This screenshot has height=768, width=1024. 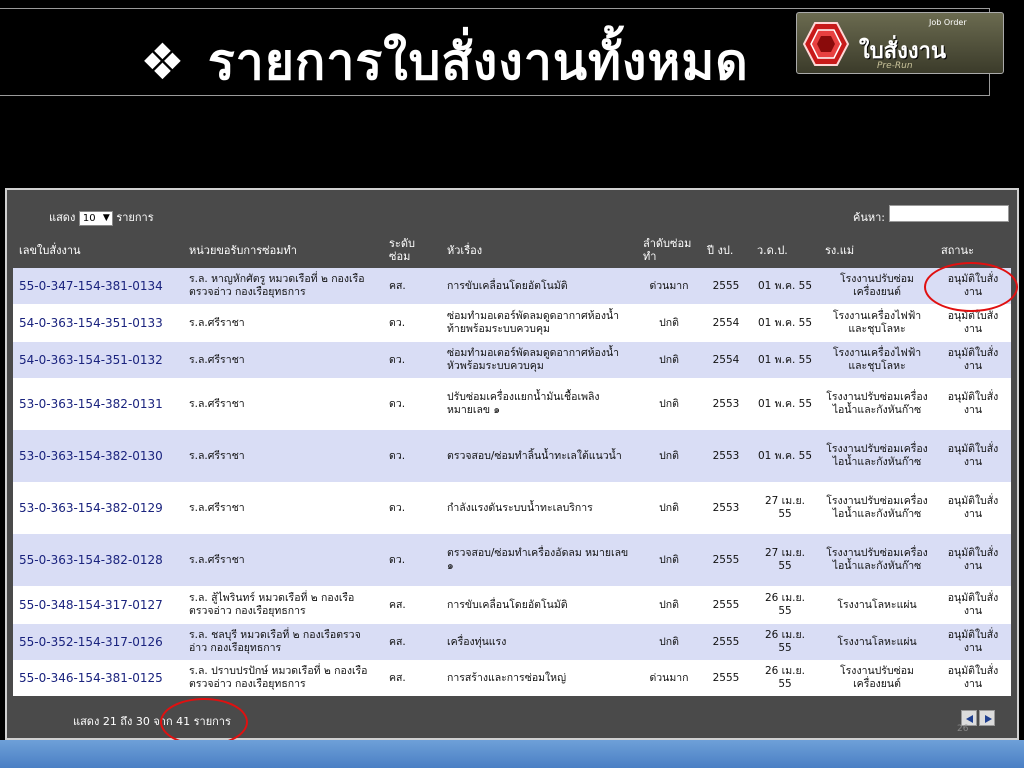 I want to click on logo-subtitle: Pre-Run, so click(x=895, y=66).